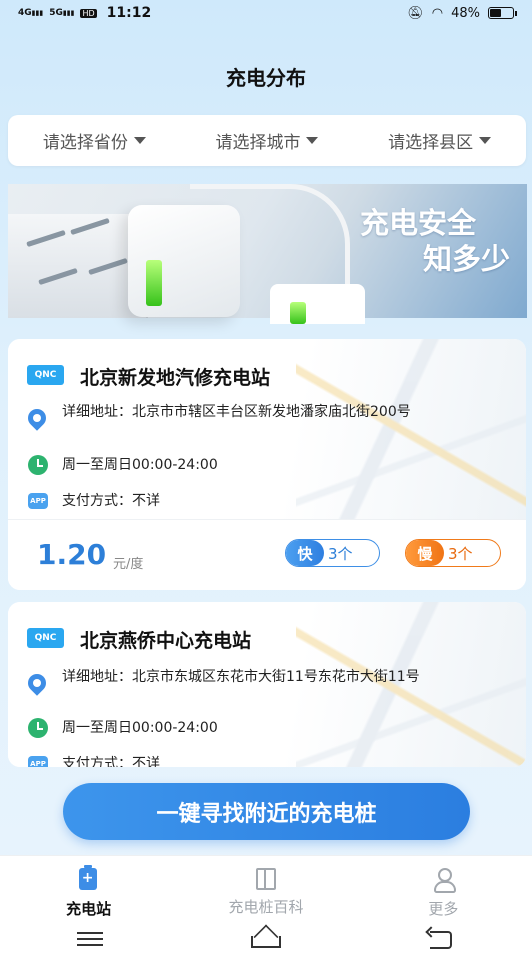 The width and height of the screenshot is (532, 957). I want to click on signal-icon-2: 5G▮▮▮, so click(62, 12).